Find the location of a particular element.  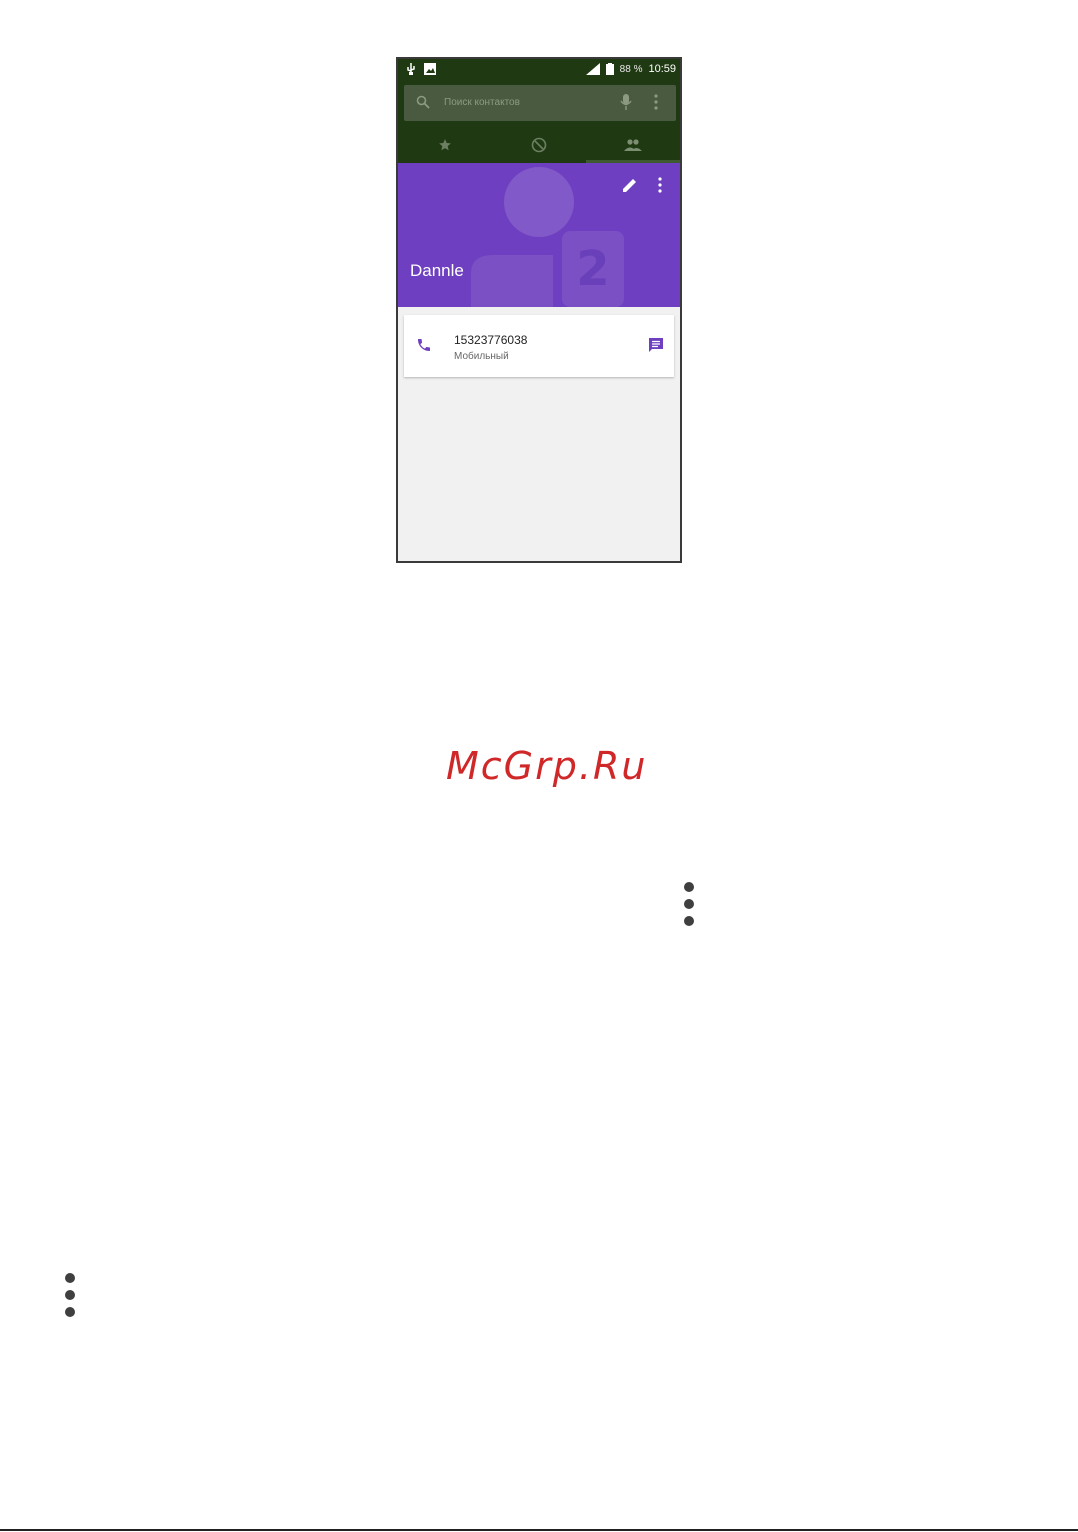

app-bar: Поиск контактов is located at coordinates (539, 122).